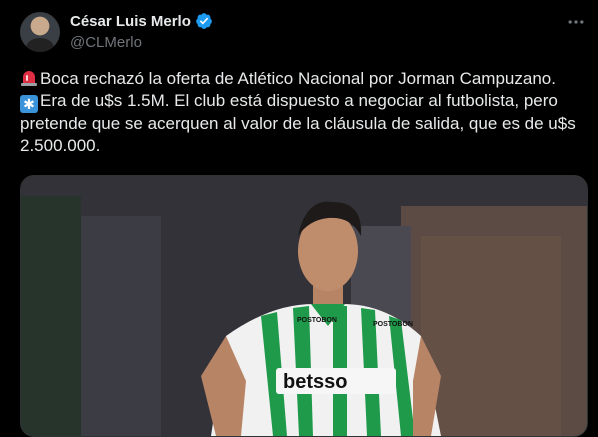 Image resolution: width=598 pixels, height=437 pixels. What do you see at coordinates (29, 104) in the screenshot?
I see `asterisk-icon: ✱` at bounding box center [29, 104].